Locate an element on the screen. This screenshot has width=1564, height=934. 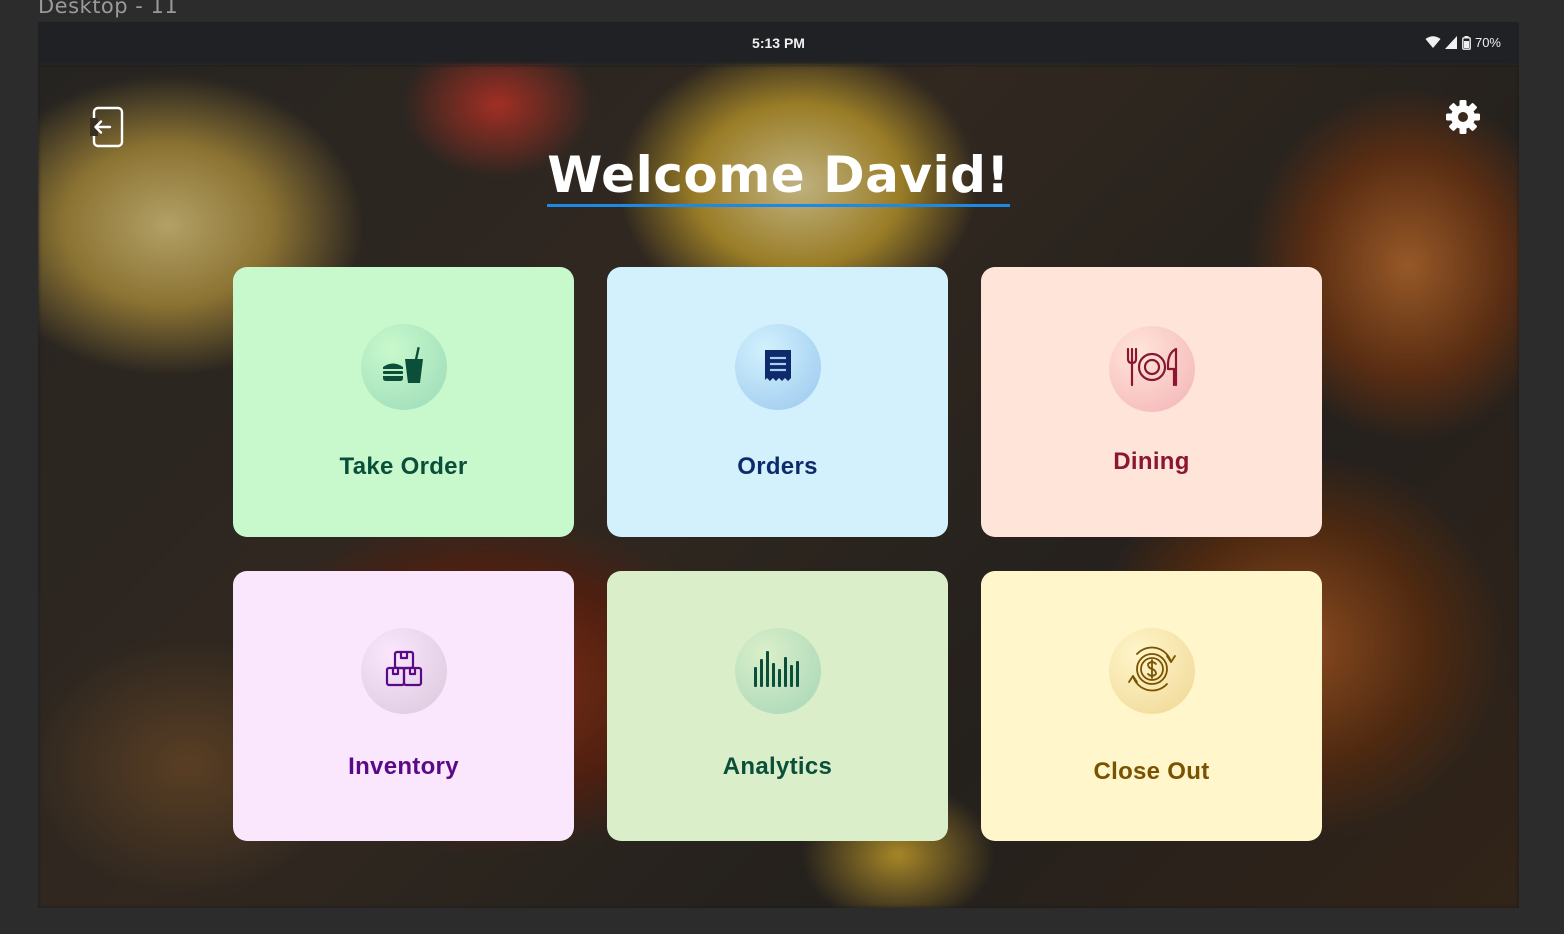
inventory-icon-circle is located at coordinates (404, 671).